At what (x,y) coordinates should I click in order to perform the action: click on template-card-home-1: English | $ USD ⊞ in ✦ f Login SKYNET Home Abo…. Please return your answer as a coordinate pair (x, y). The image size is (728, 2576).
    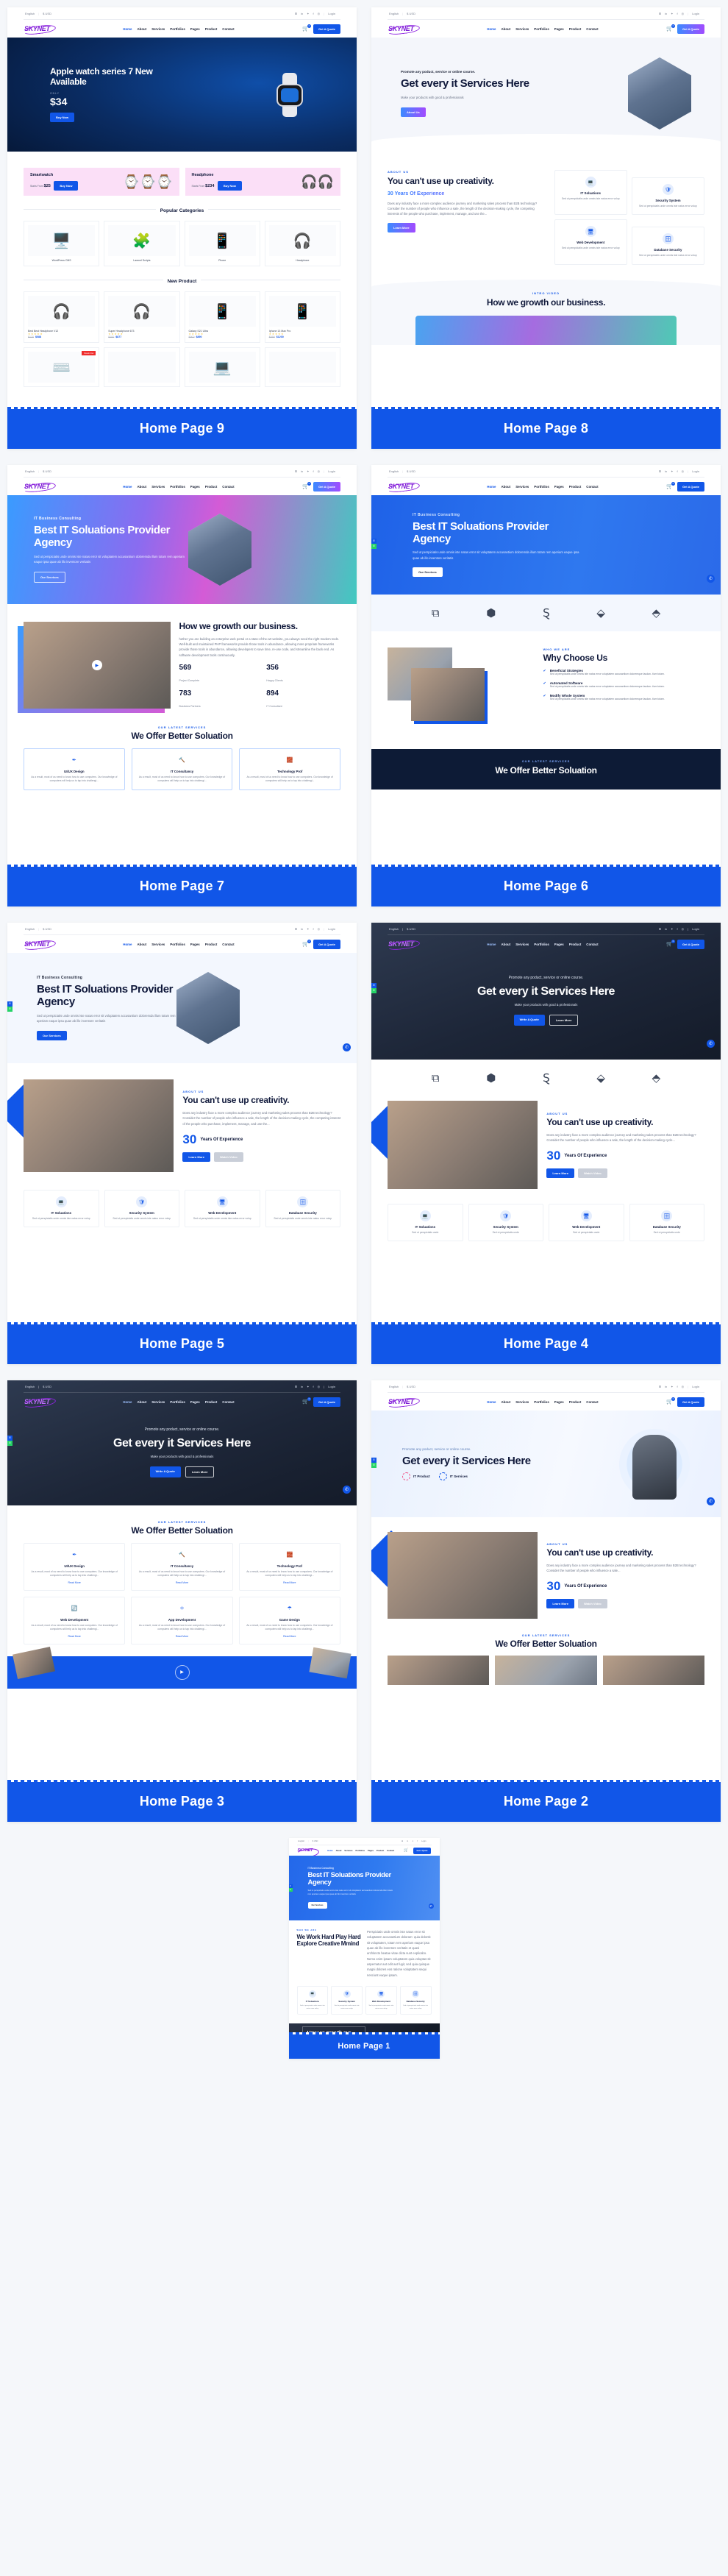
    Looking at the image, I should click on (364, 1948).